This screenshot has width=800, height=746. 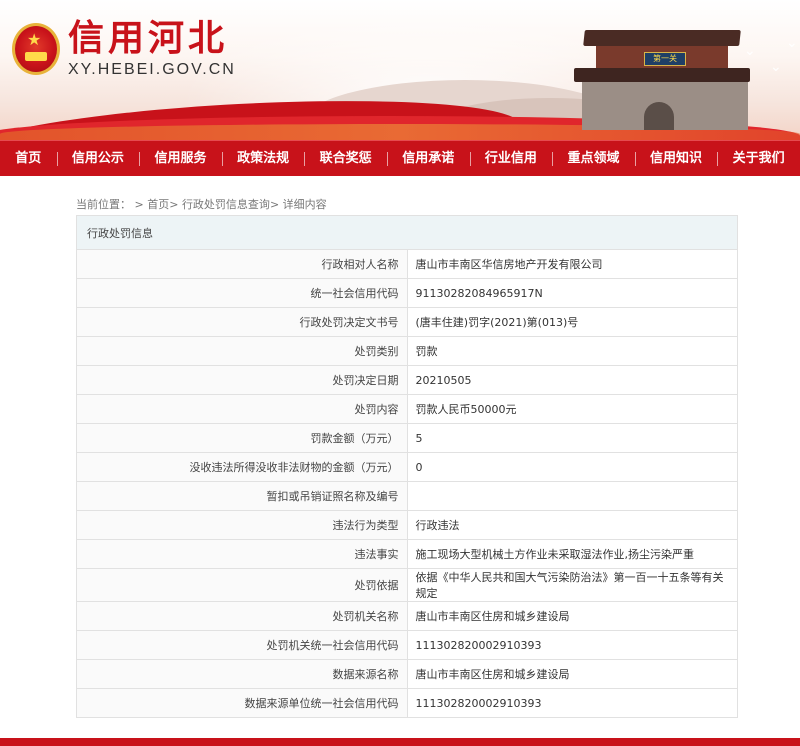 I want to click on table-row: 行政相对人名称 唐山市丰南区华信房地产开发有限公司, so click(x=407, y=264).